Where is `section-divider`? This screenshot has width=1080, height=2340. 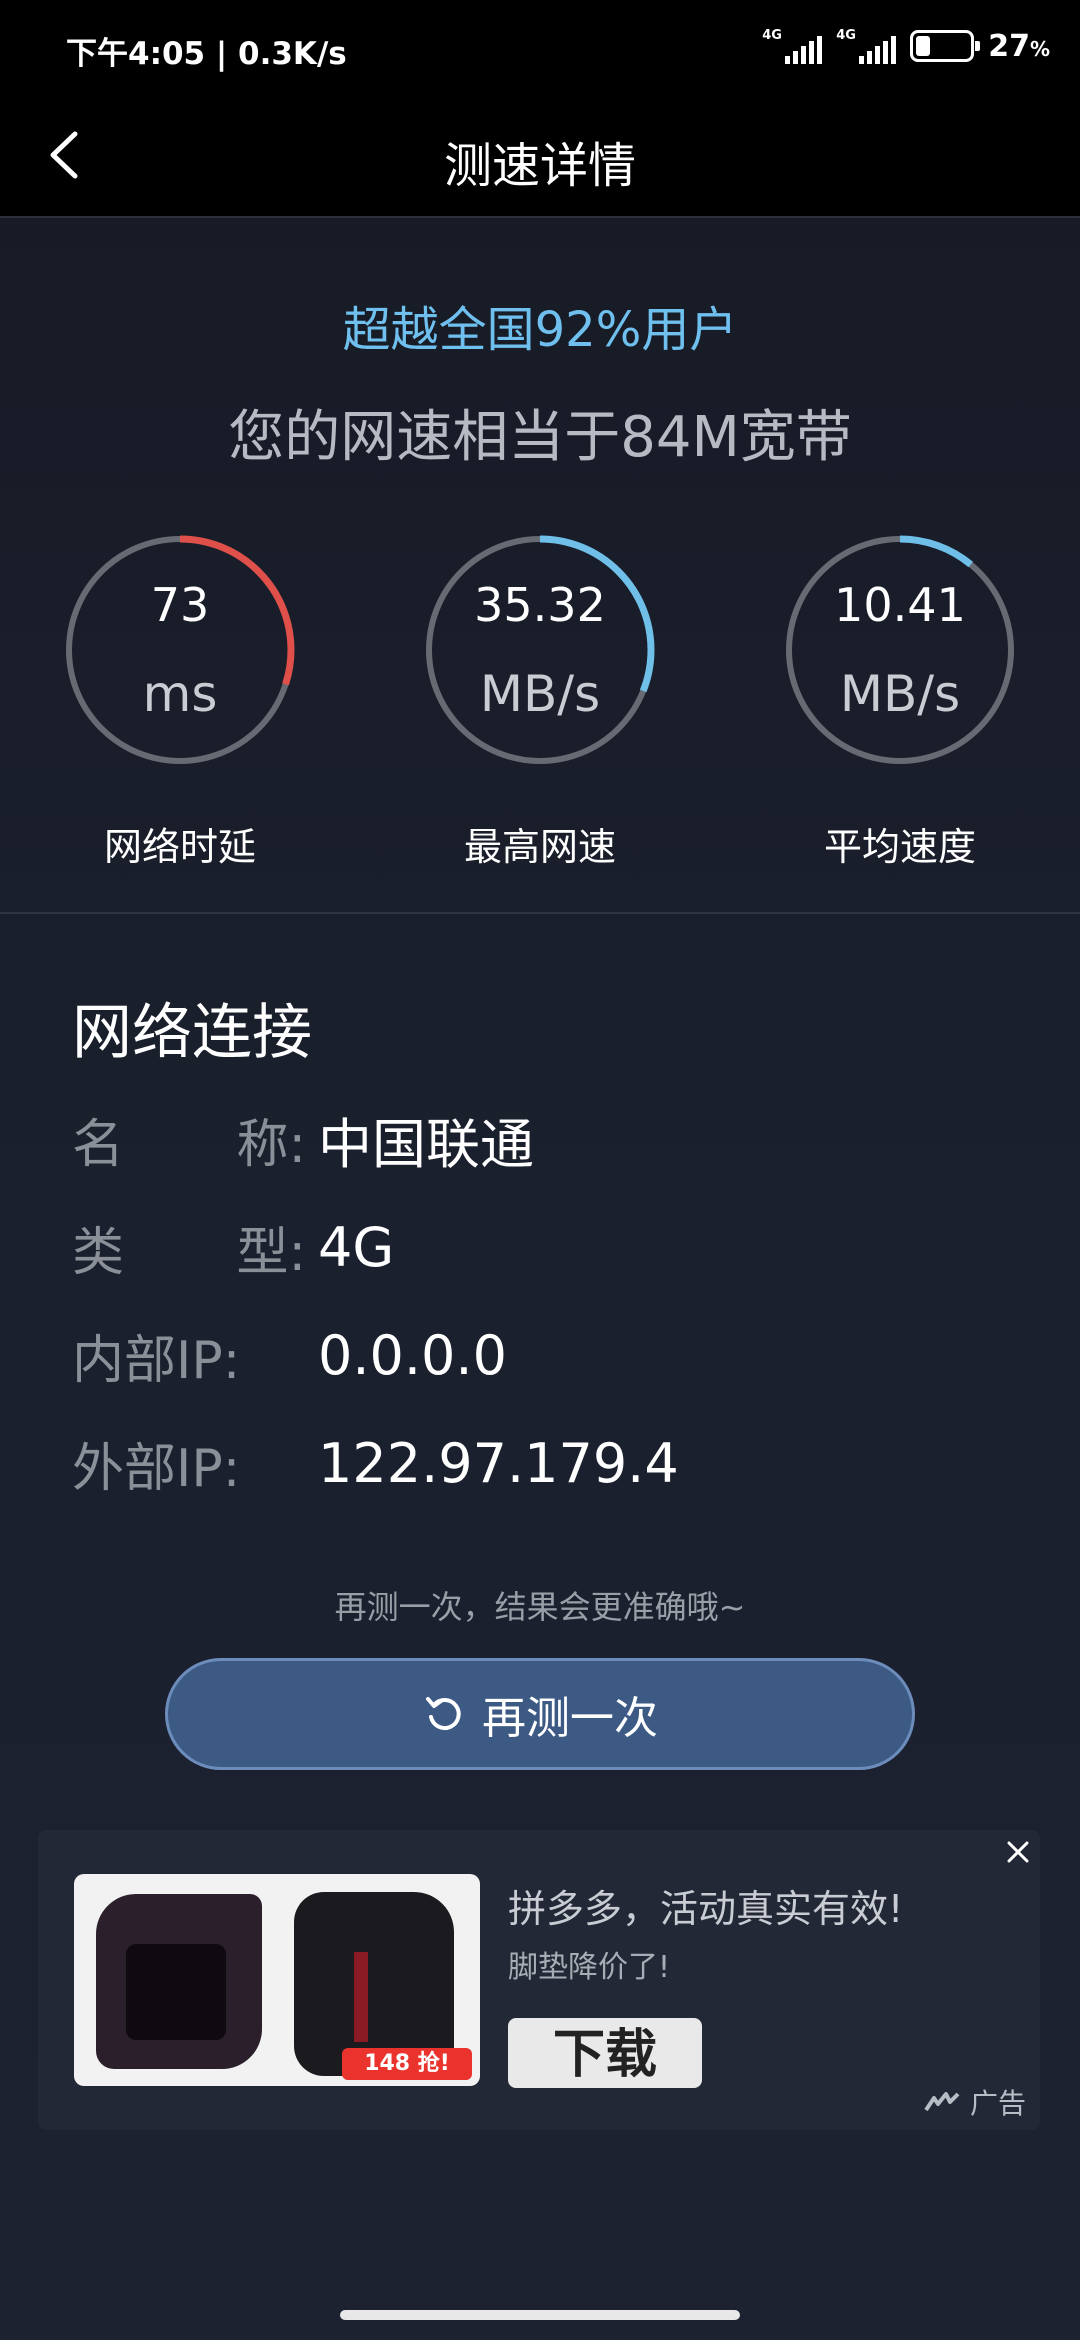 section-divider is located at coordinates (540, 913).